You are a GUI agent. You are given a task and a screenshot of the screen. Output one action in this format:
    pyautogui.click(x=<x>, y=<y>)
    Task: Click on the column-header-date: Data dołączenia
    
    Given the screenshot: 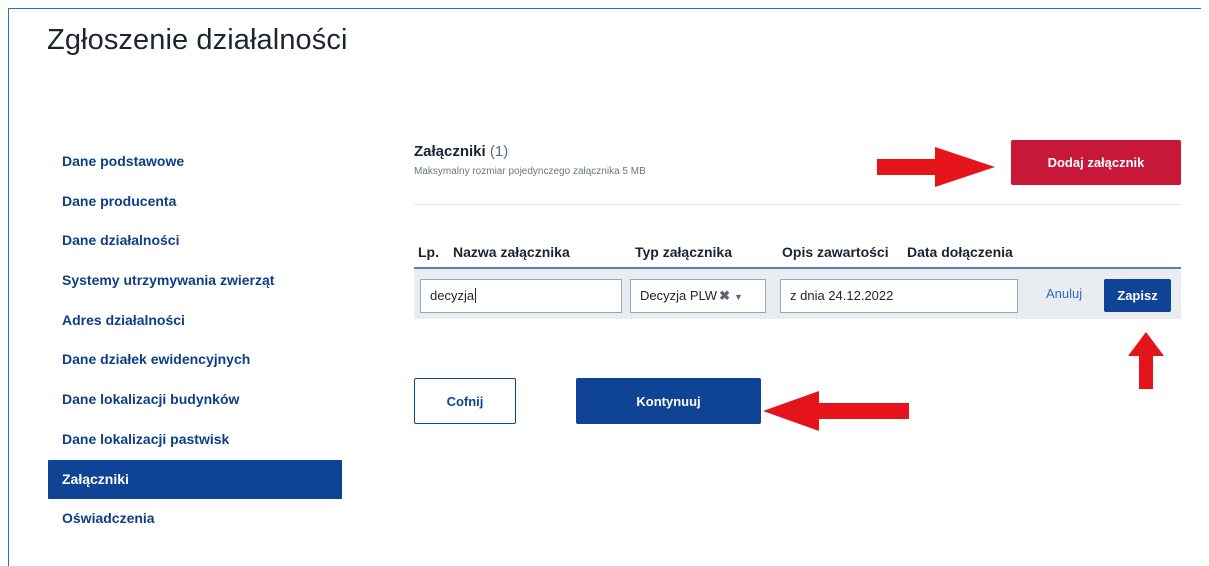 What is the action you would take?
    pyautogui.click(x=960, y=252)
    